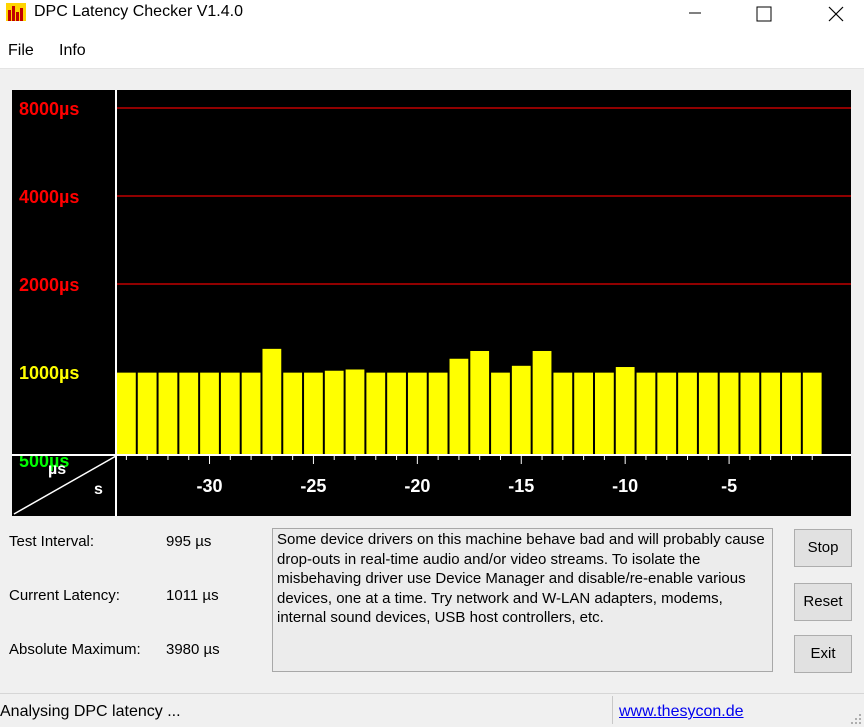 This screenshot has height=727, width=864. Describe the element at coordinates (432, 48) in the screenshot. I see `menu-bar: File Info` at that location.